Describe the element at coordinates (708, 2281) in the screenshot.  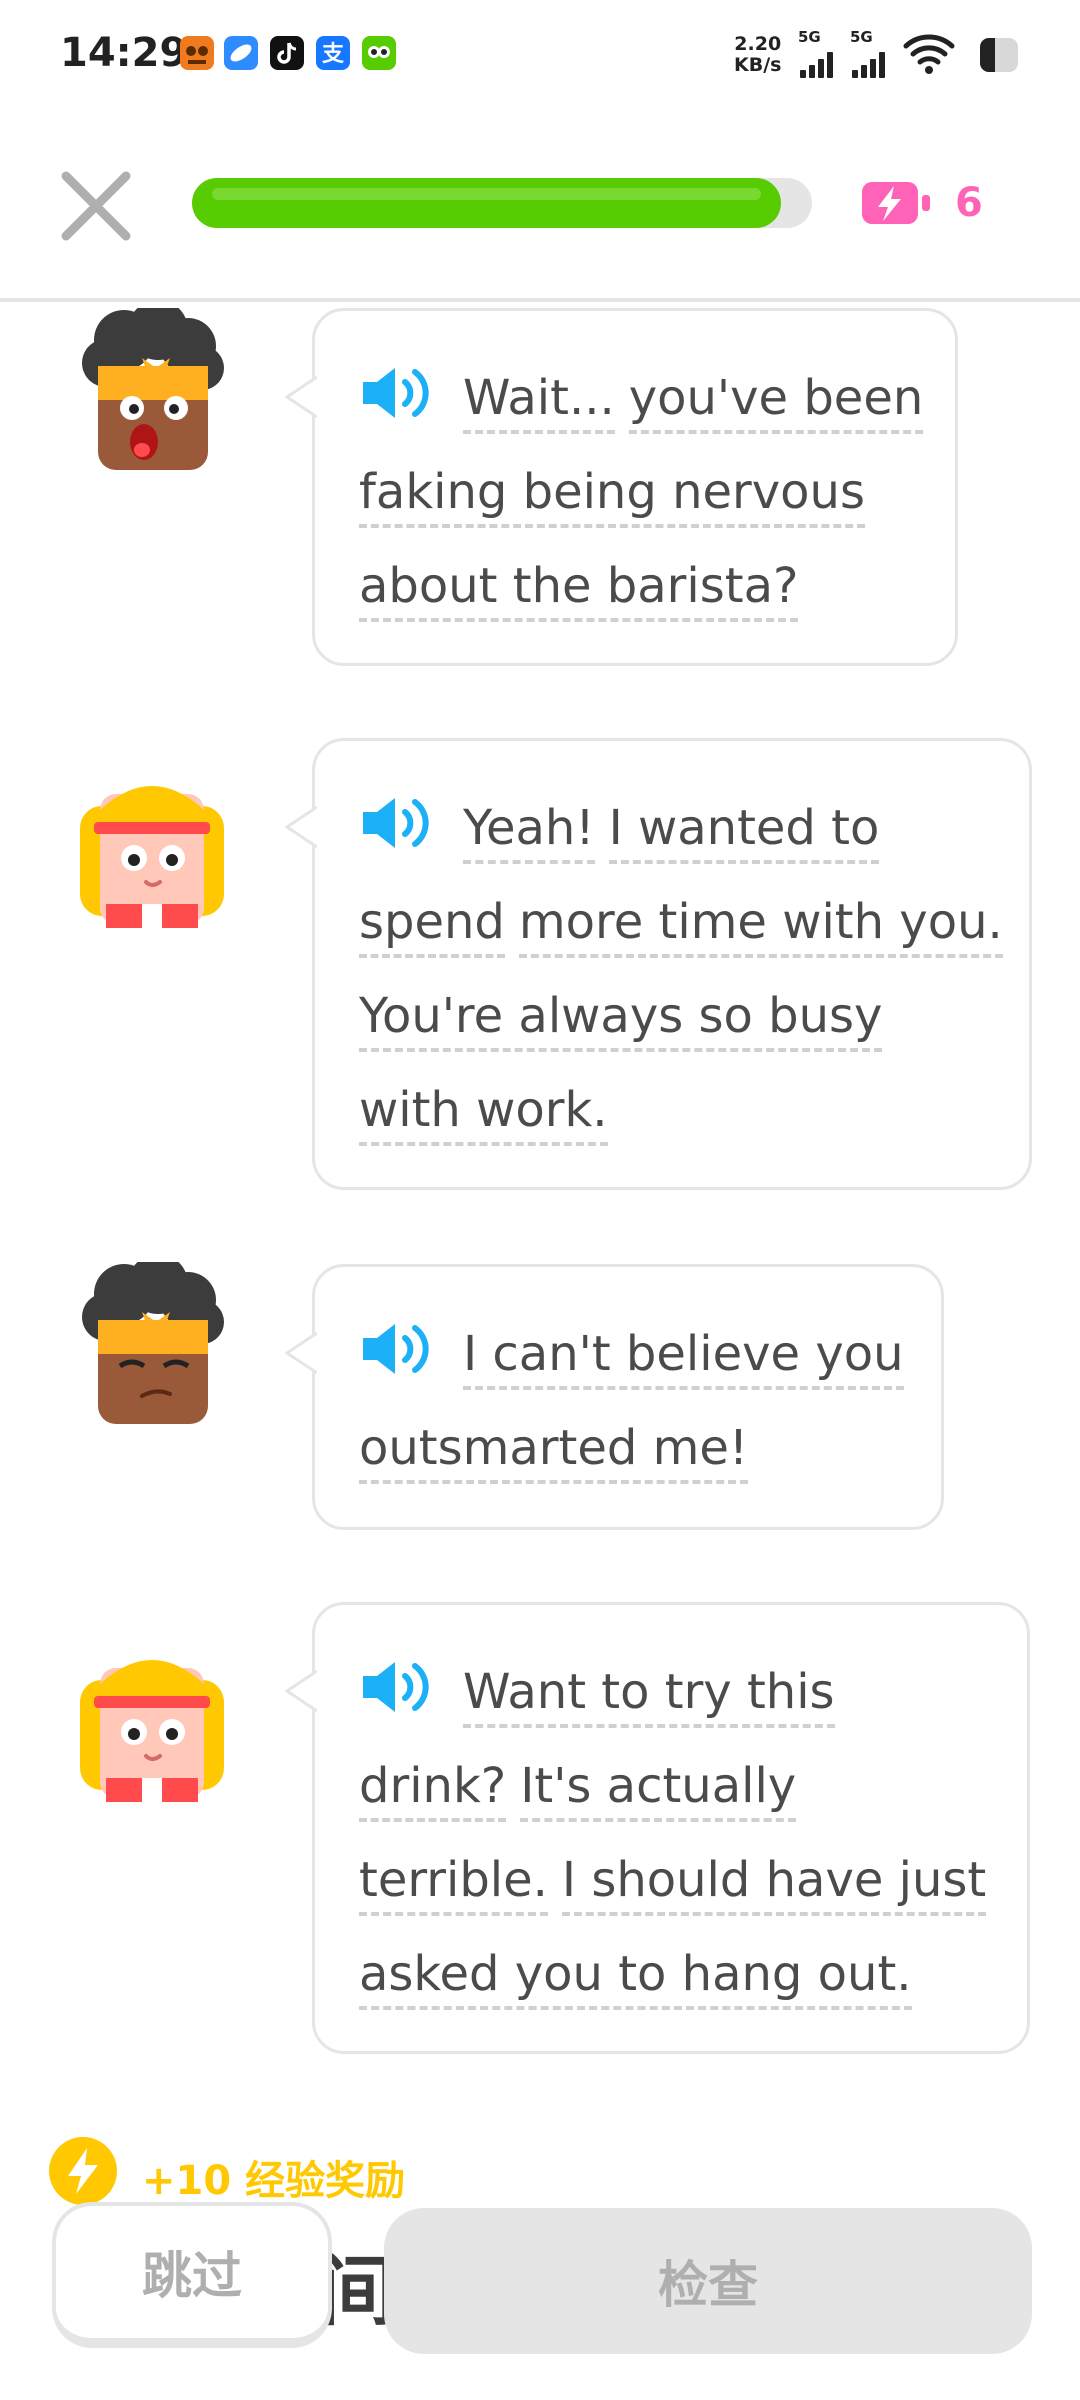
I see `check-button: 检查` at that location.